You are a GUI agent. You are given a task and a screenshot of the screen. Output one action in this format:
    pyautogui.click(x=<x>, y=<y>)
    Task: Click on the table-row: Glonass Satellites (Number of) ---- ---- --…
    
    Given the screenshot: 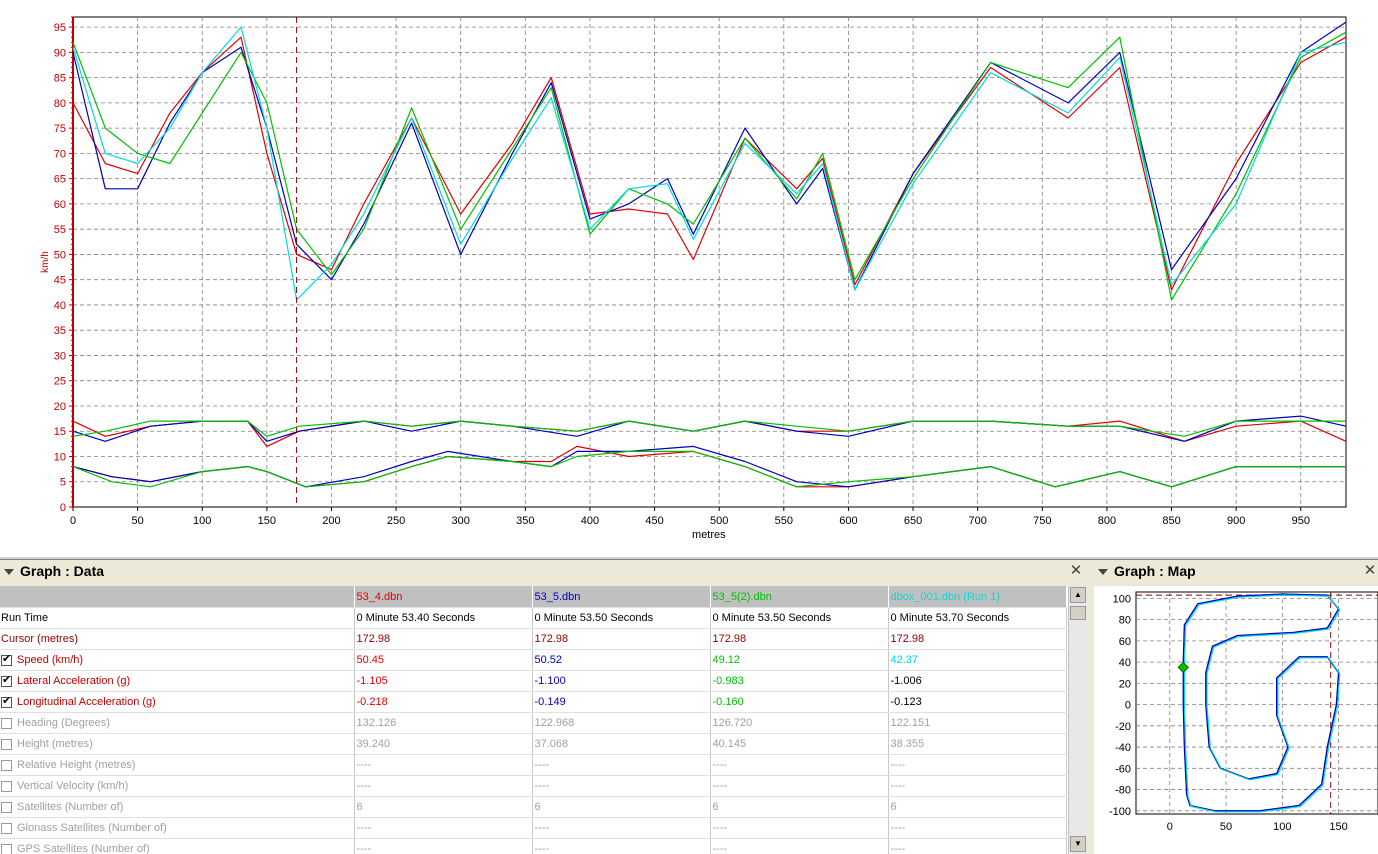 What is the action you would take?
    pyautogui.click(x=533, y=828)
    